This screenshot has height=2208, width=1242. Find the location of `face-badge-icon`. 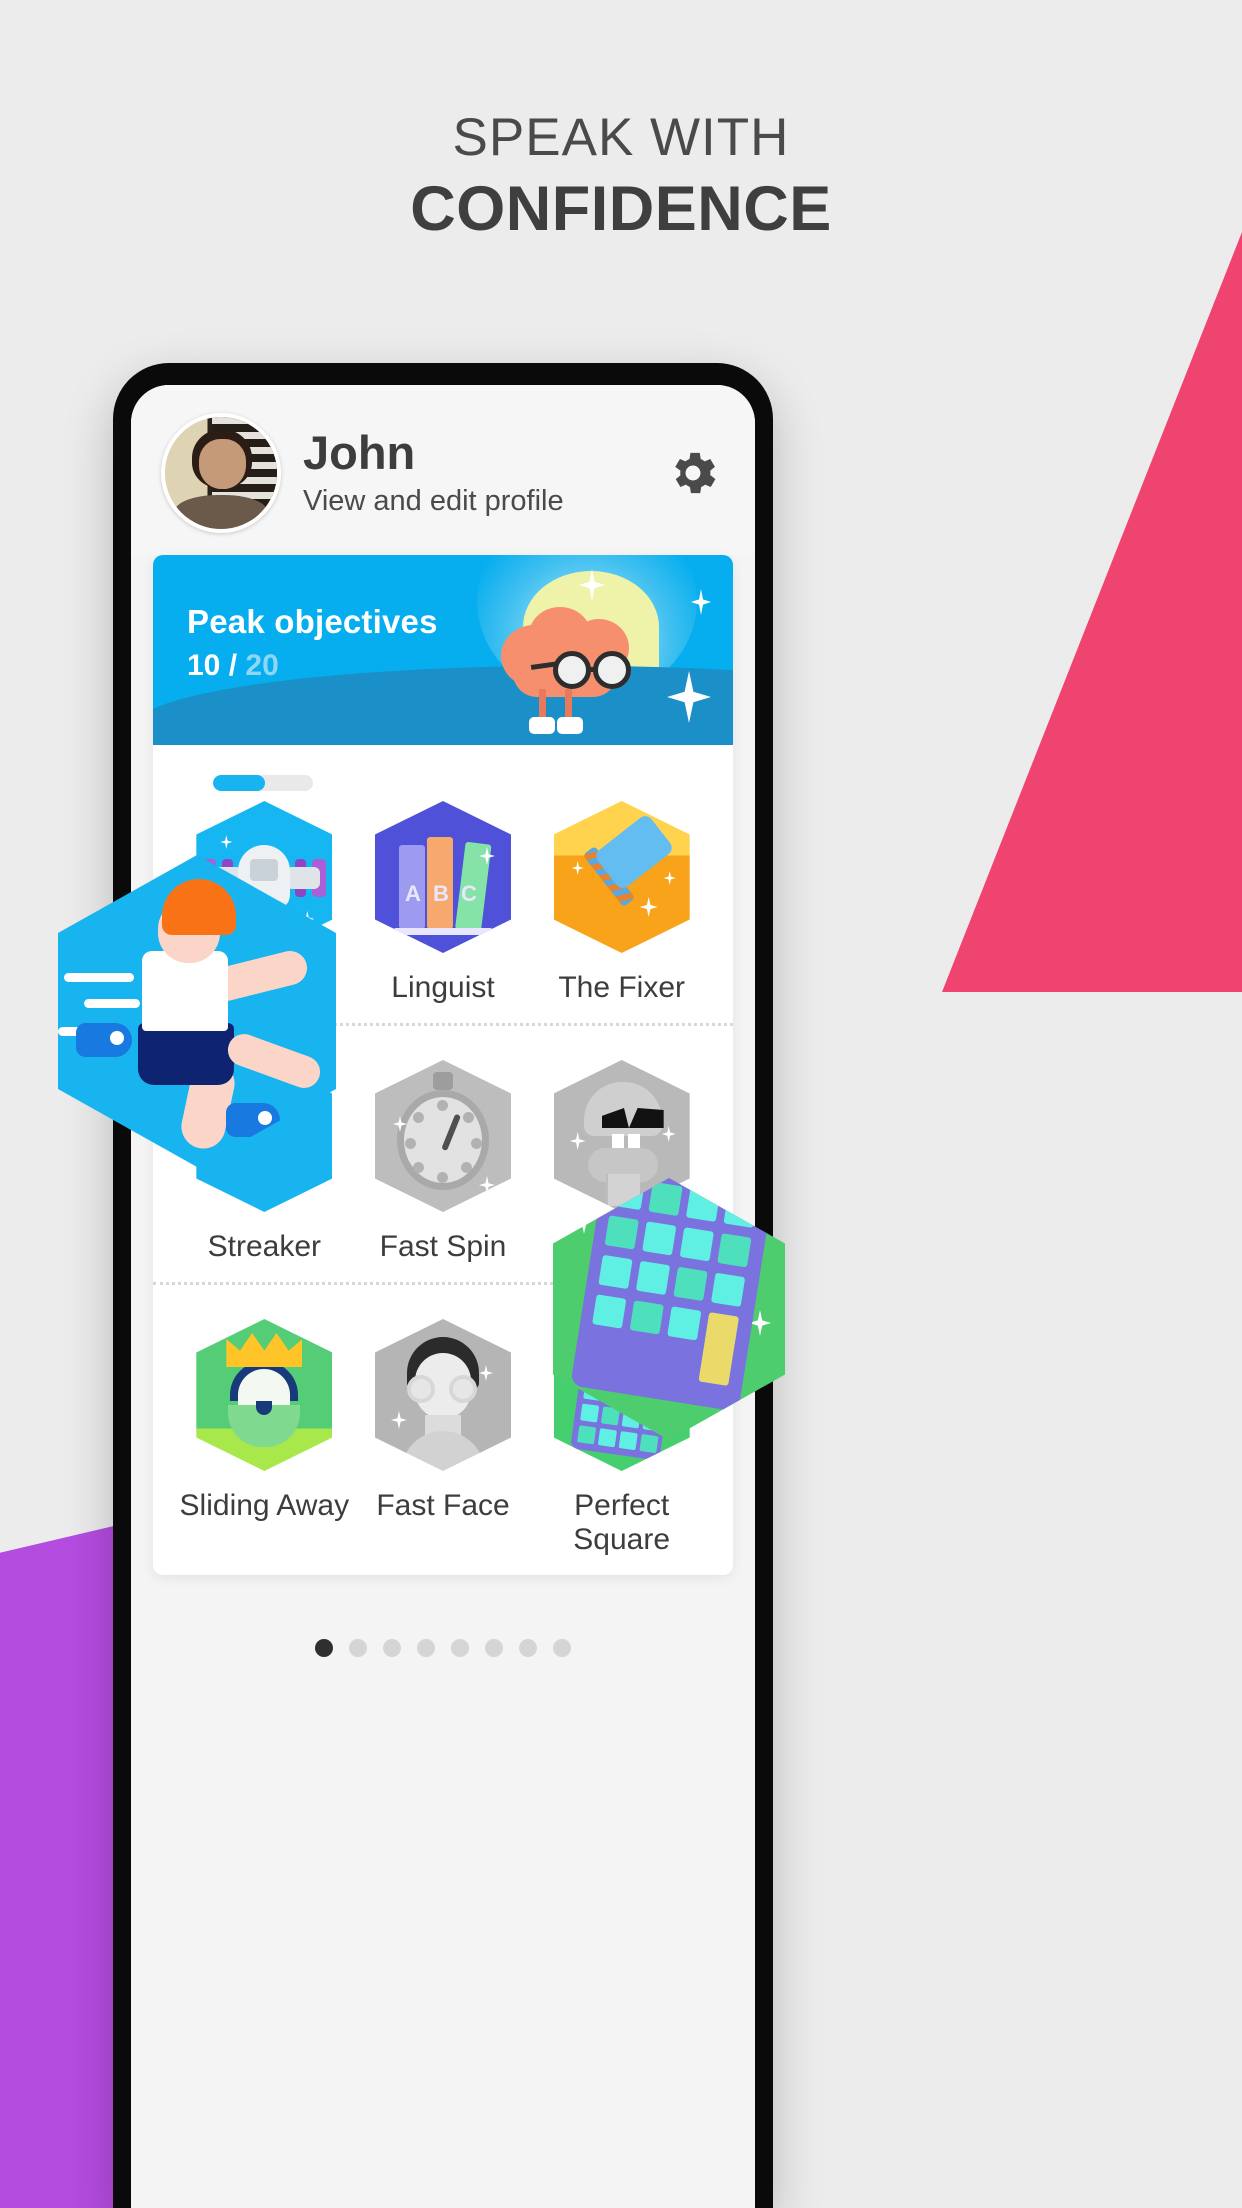

face-badge-icon is located at coordinates (443, 1395).